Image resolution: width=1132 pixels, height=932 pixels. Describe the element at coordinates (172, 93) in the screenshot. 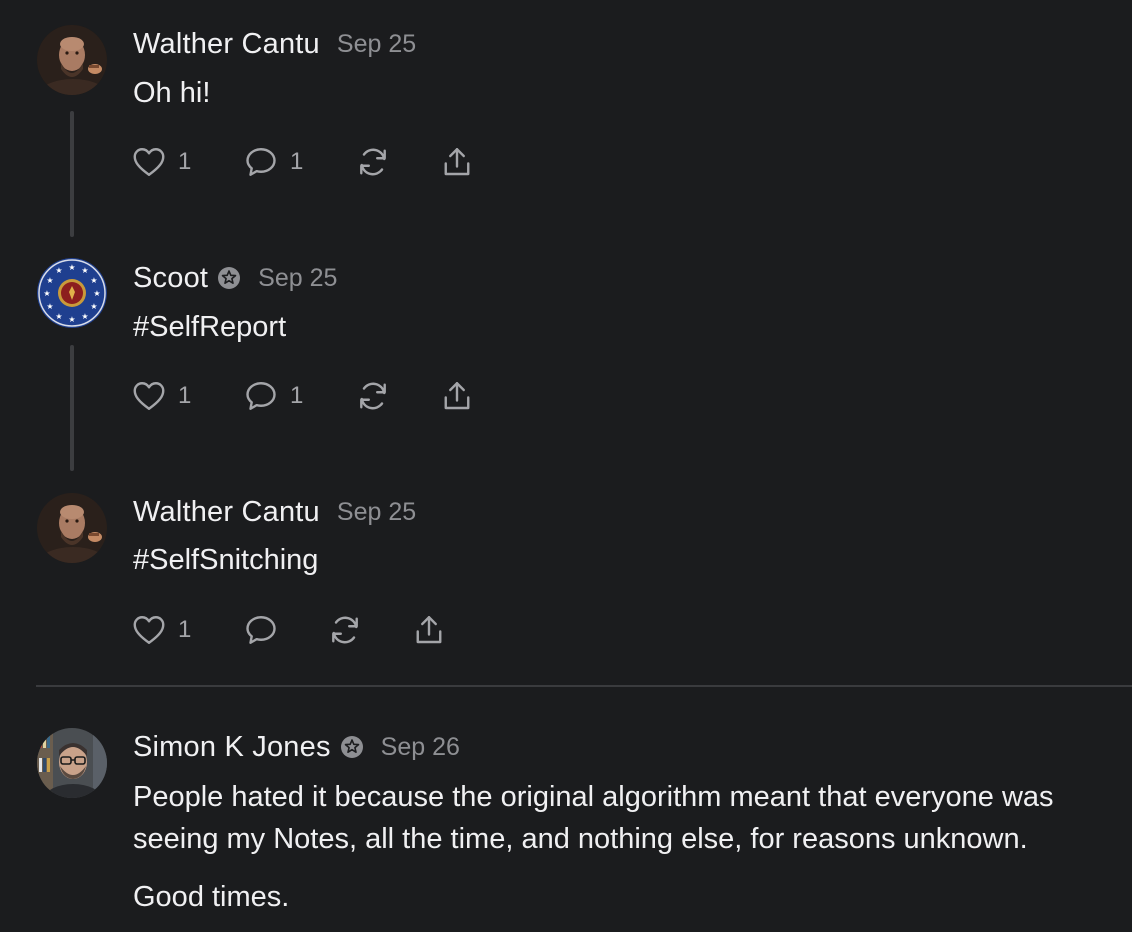

I see `note-text: Oh hi!` at that location.